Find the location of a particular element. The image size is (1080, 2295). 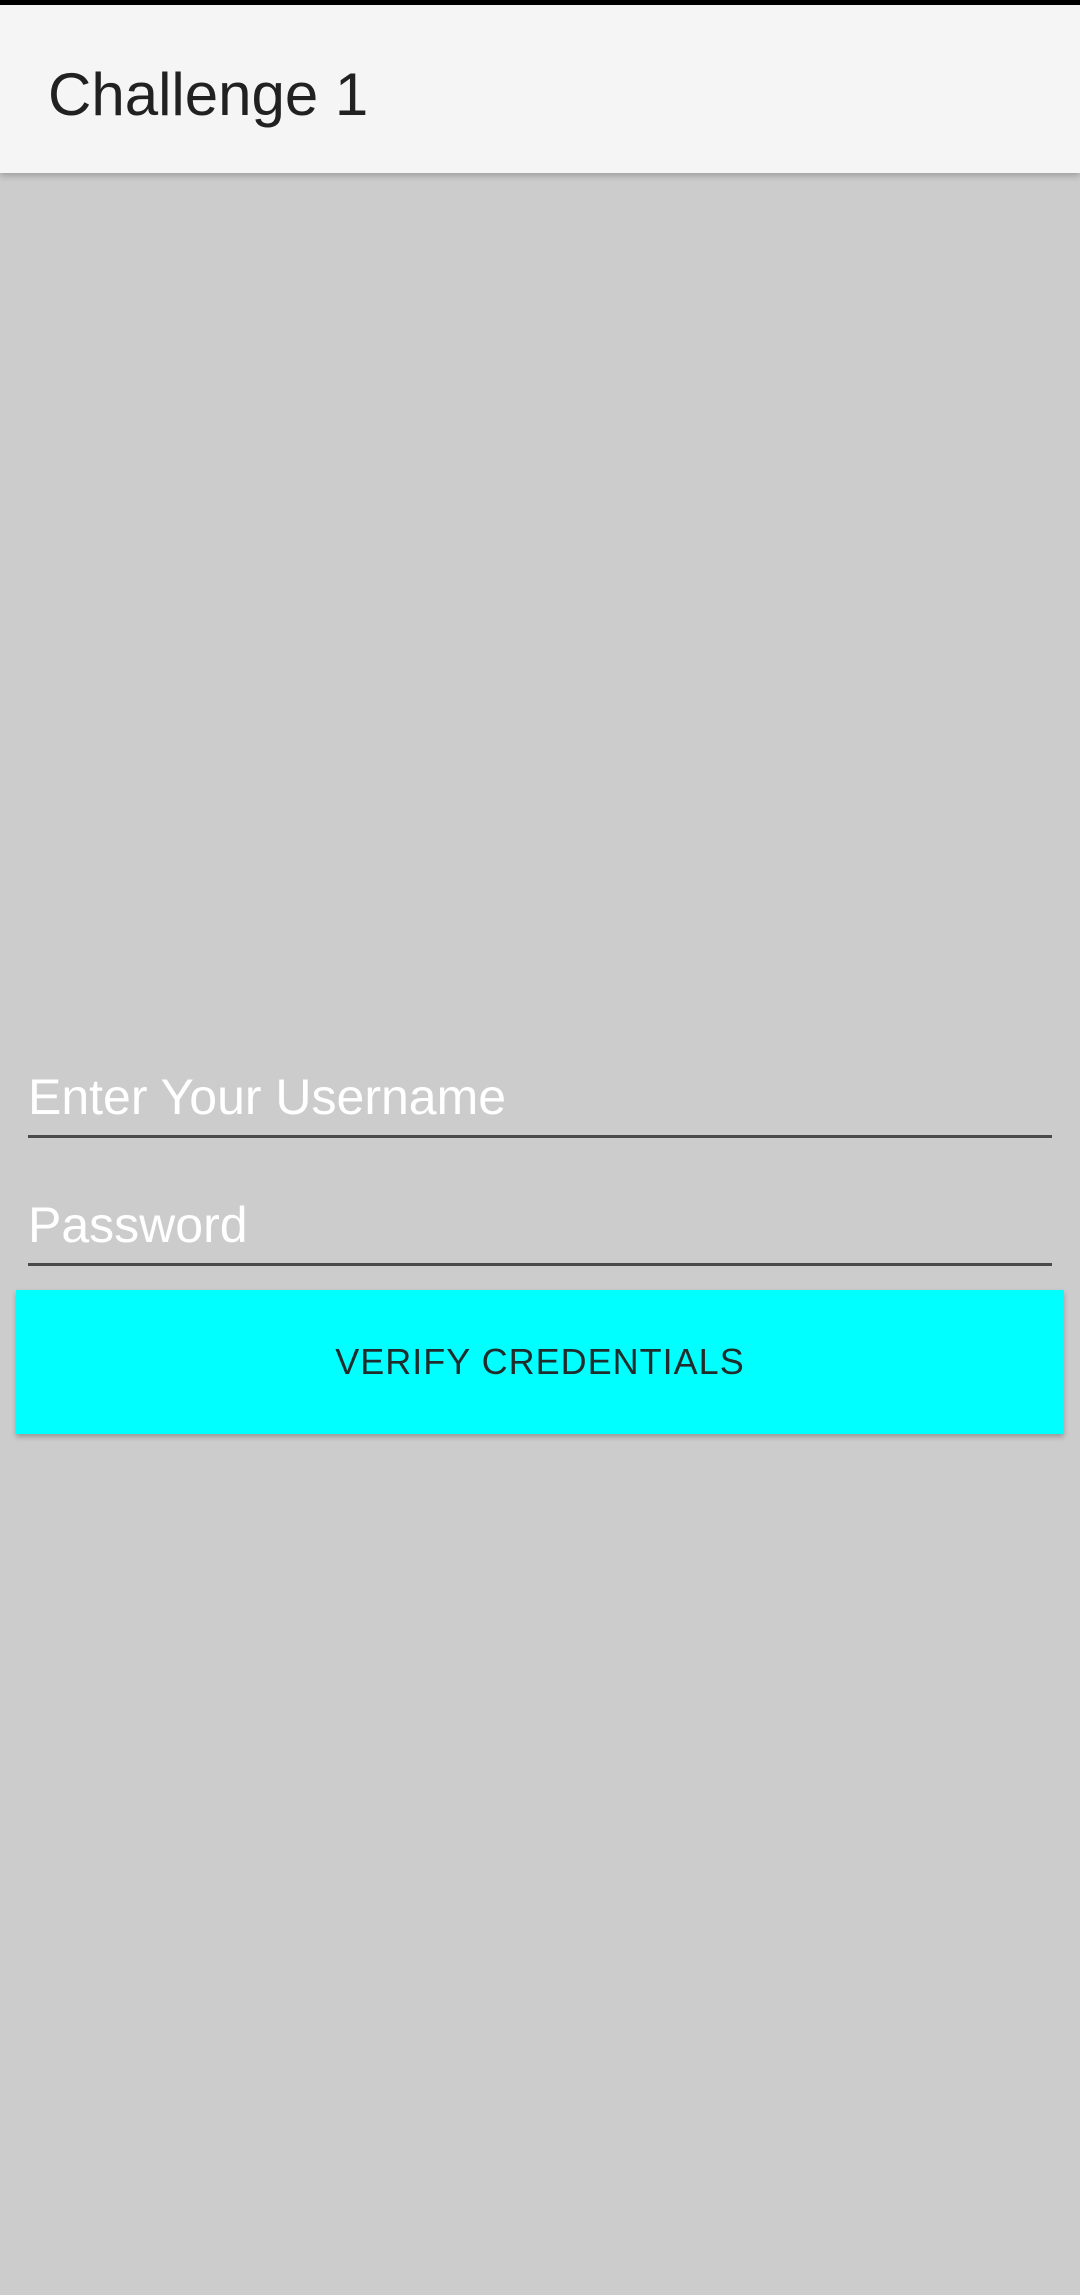

username-input is located at coordinates (540, 1097).